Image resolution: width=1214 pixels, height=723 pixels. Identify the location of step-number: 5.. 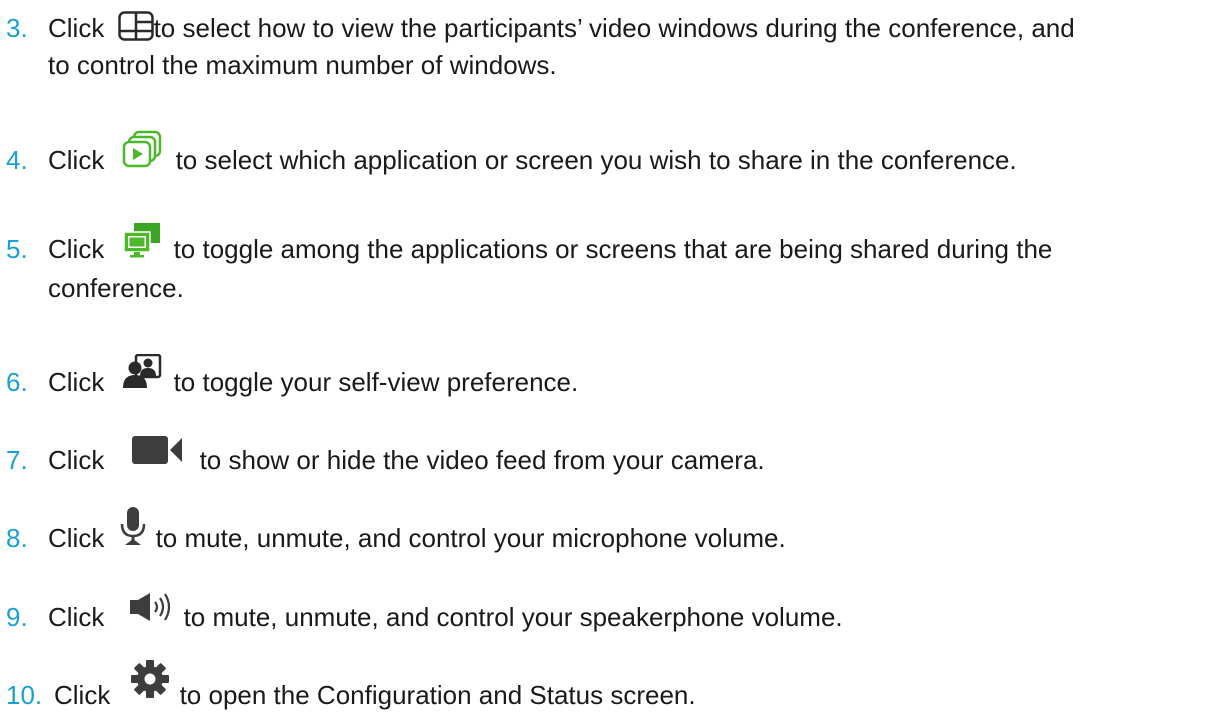
(17, 249).